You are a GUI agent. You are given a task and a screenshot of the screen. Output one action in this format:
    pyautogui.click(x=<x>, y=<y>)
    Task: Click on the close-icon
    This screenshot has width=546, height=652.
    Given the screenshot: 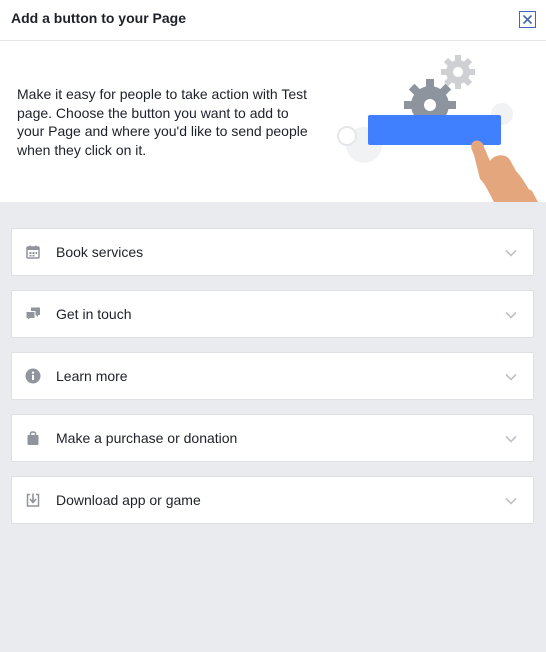 What is the action you would take?
    pyautogui.click(x=527, y=19)
    